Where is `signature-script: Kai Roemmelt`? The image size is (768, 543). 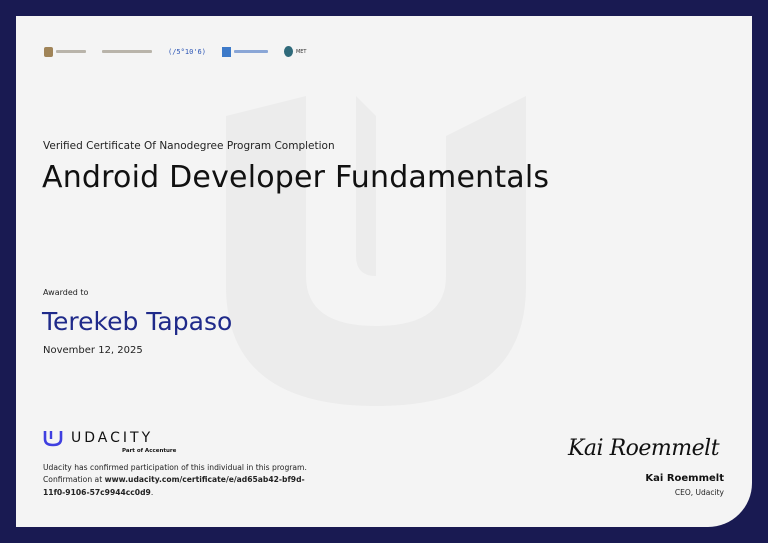
signature-script: Kai Roemmelt is located at coordinates (644, 448).